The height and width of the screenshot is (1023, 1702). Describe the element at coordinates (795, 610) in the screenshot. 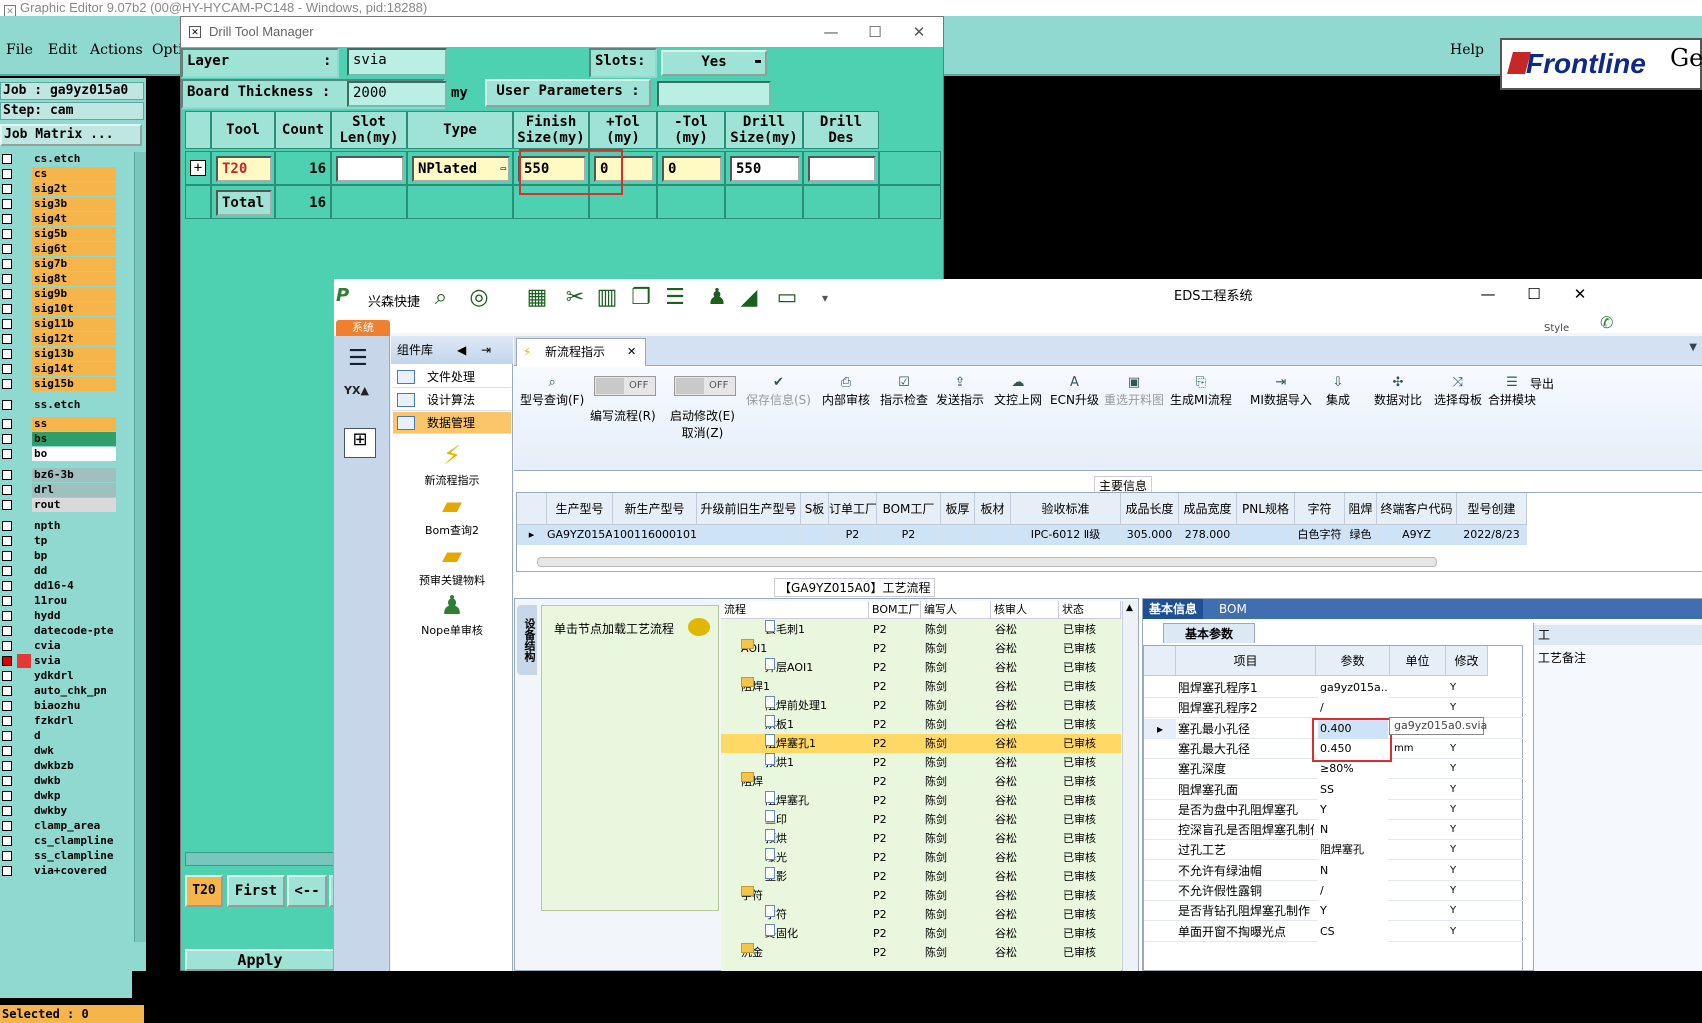

I see `flow-col-header: 流程` at that location.